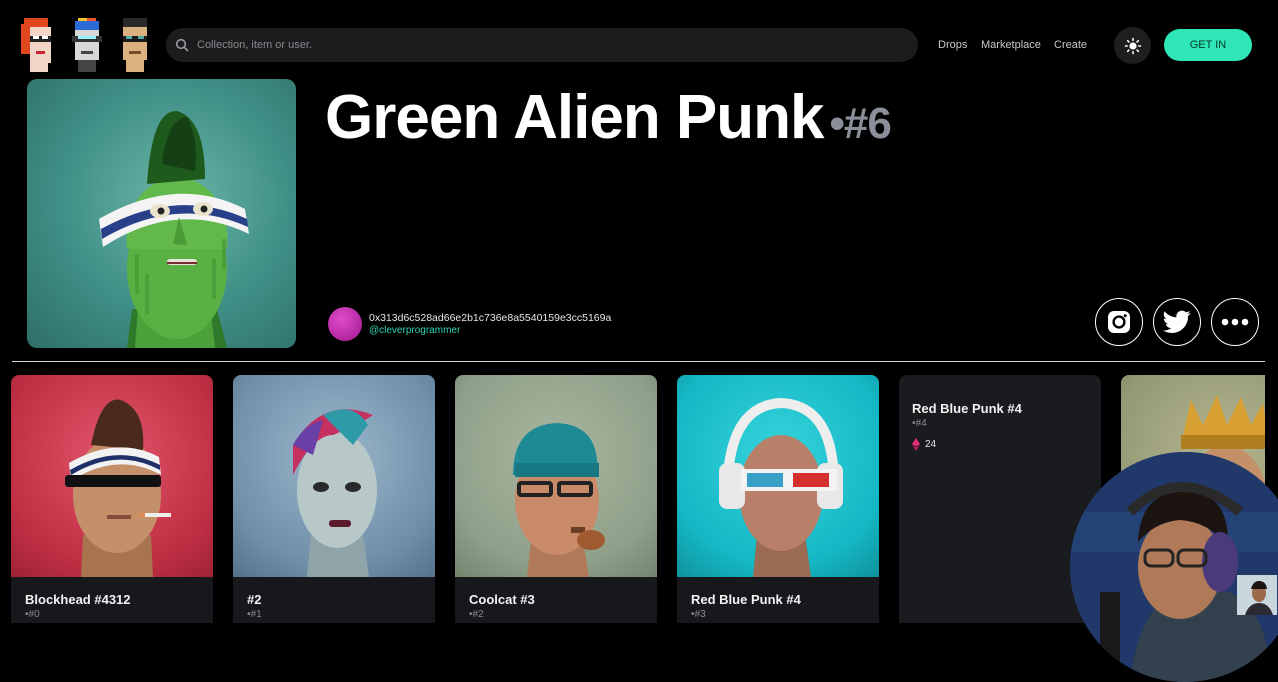 This screenshot has height=682, width=1278. What do you see at coordinates (254, 614) in the screenshot?
I see `nft-card-id: •#1` at bounding box center [254, 614].